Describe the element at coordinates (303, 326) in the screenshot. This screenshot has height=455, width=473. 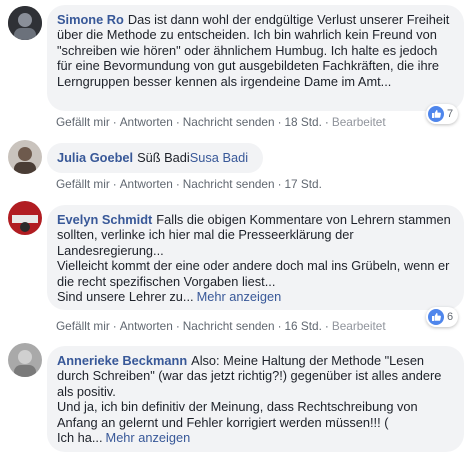
I see `timestamp: 16 Std.` at that location.